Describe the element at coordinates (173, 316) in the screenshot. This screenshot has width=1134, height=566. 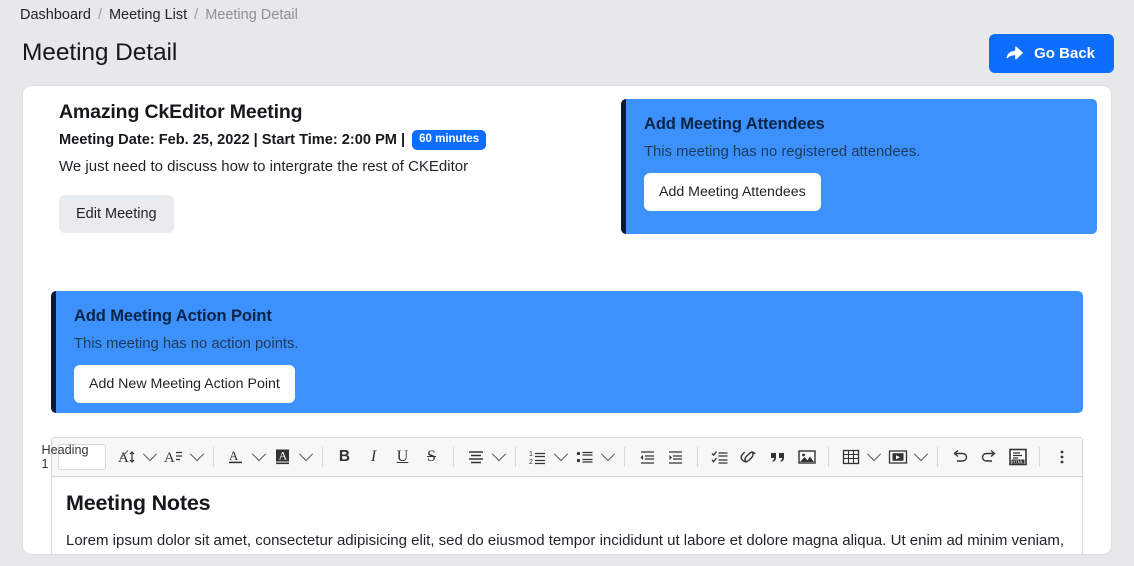
I see `action-point-panel-heading: Add Meeting Action Point` at that location.